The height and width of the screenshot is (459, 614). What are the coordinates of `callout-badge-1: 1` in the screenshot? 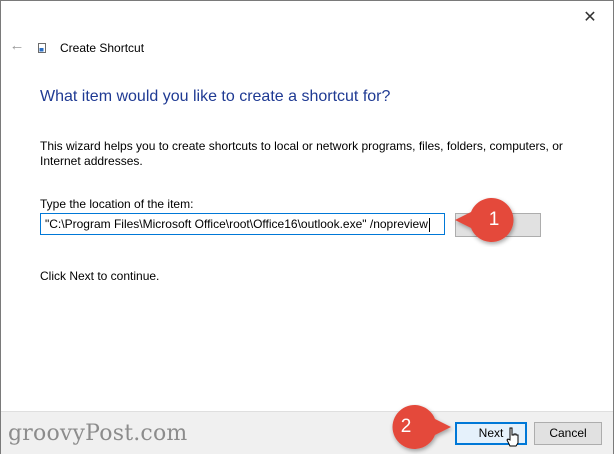 It's located at (489, 222).